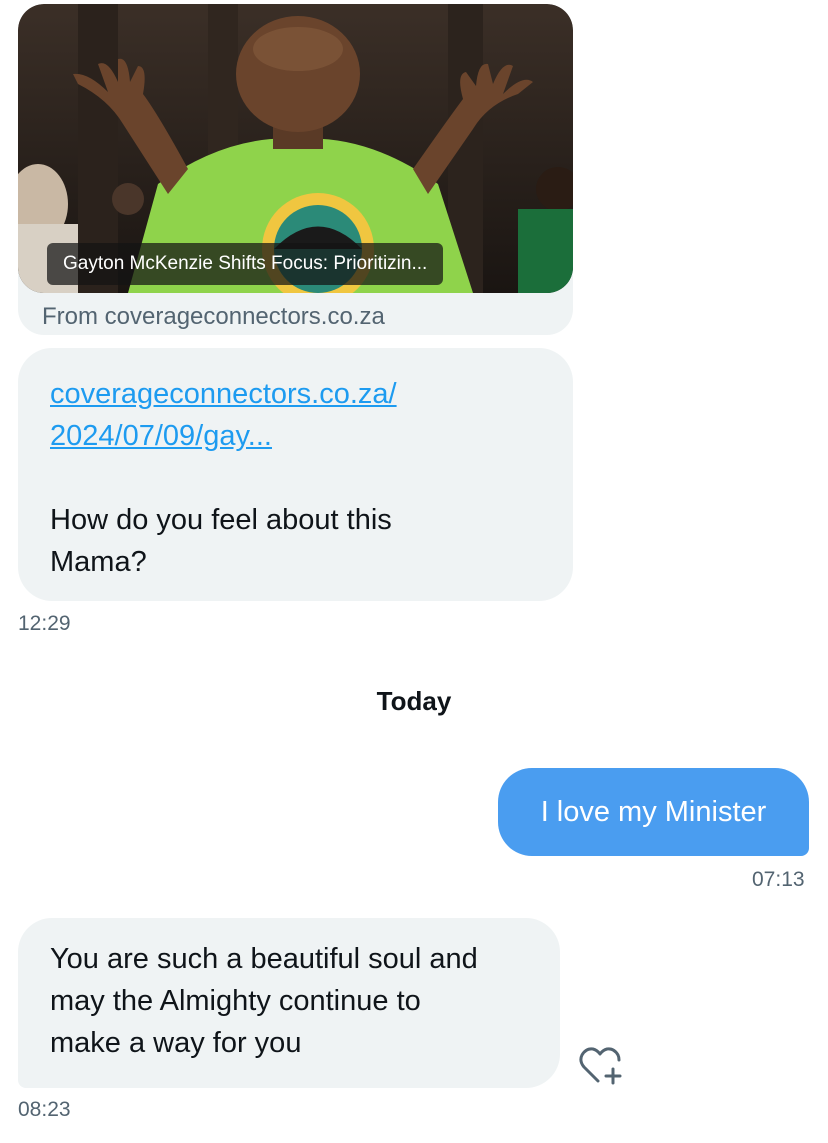  What do you see at coordinates (653, 812) in the screenshot?
I see `outgoing-message-bubble: I love my Minister` at bounding box center [653, 812].